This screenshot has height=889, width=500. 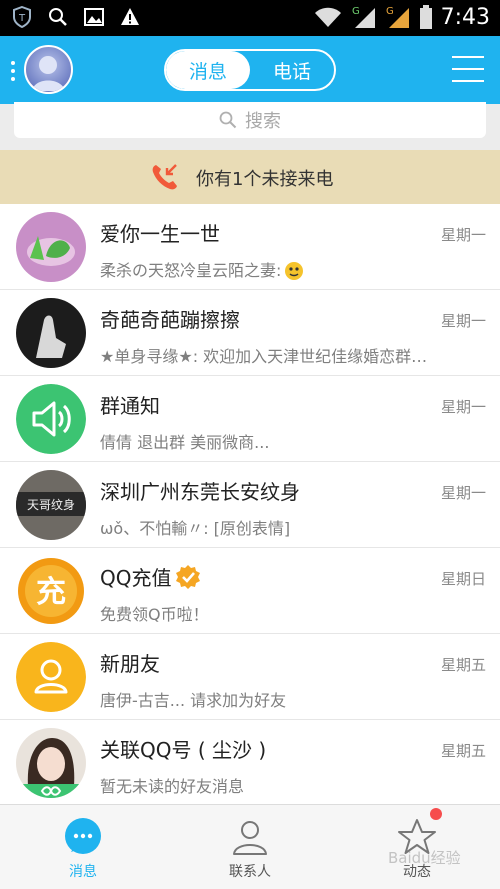 I want to click on svg-text: T, so click(x=22, y=18).